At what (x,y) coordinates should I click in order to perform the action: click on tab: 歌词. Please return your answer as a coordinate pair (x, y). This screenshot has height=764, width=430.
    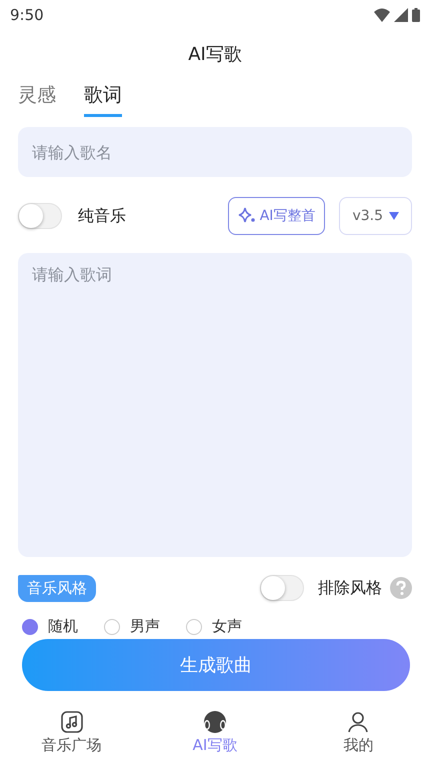
    Looking at the image, I should click on (103, 98).